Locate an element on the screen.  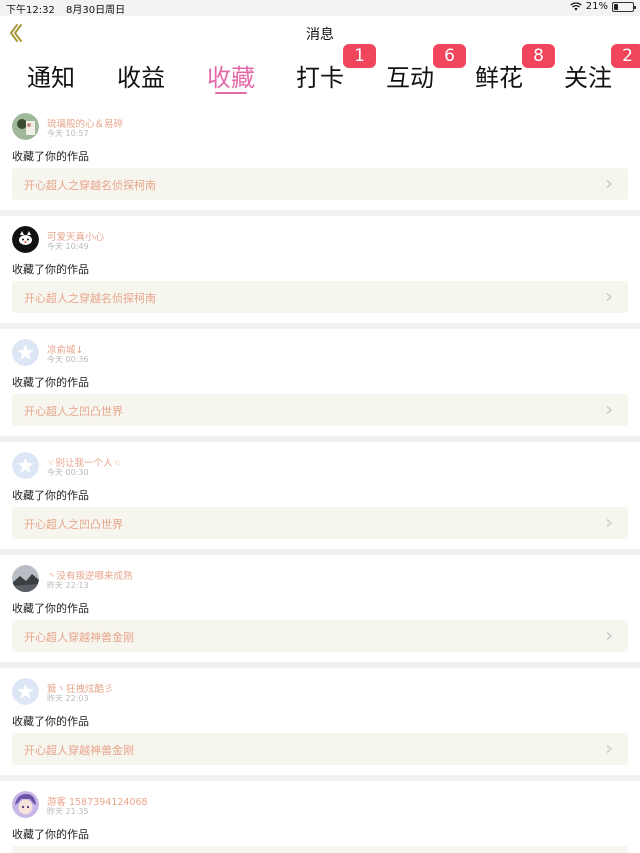
tab-interactions: 互动 6 is located at coordinates (415, 71).